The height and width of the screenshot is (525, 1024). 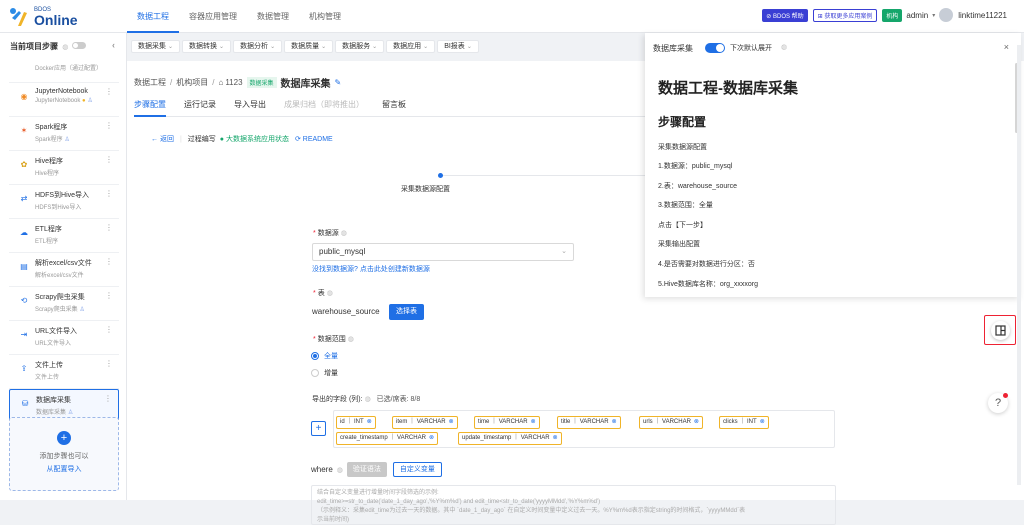 I want to click on custom-variable-button: 自定义变量, so click(x=417, y=469).